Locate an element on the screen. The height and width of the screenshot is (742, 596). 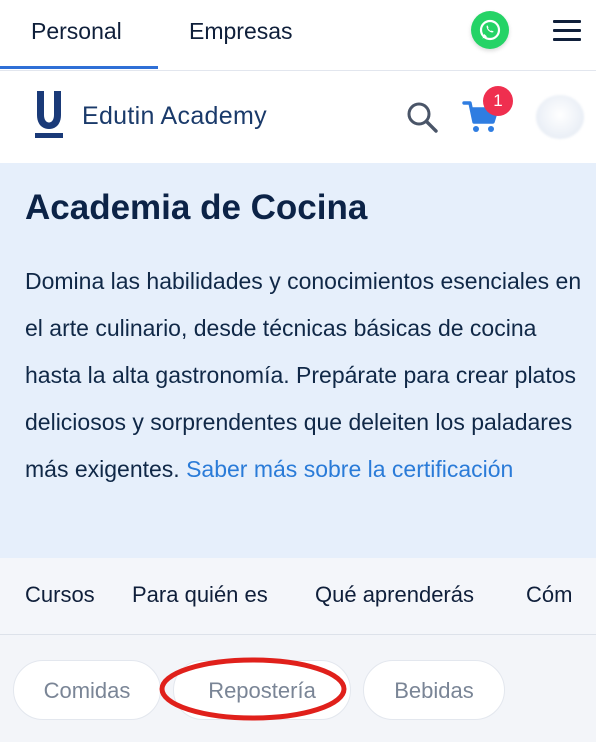
section-nav-cursos: Cursos is located at coordinates (60, 595).